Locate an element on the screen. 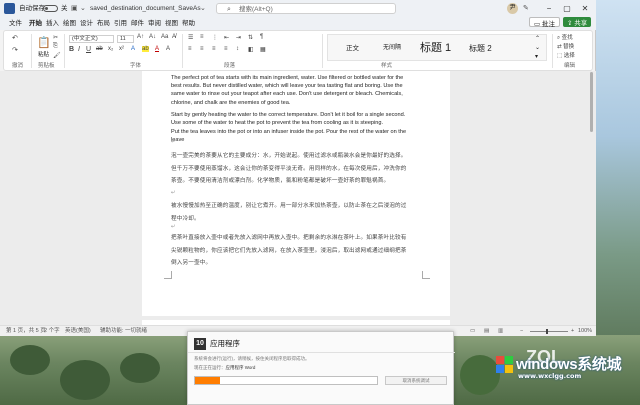 This screenshot has height=405, width=640. font-name-select: (中文正文) is located at coordinates (91, 39).